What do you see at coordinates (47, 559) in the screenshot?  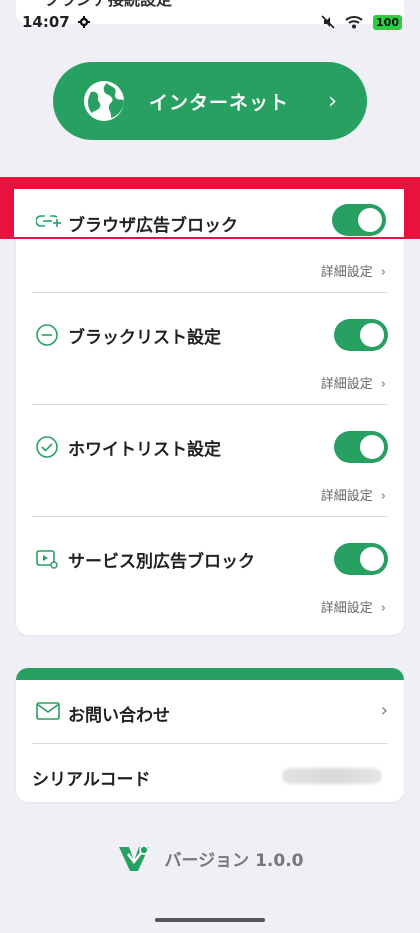 I see `video-settings-icon` at bounding box center [47, 559].